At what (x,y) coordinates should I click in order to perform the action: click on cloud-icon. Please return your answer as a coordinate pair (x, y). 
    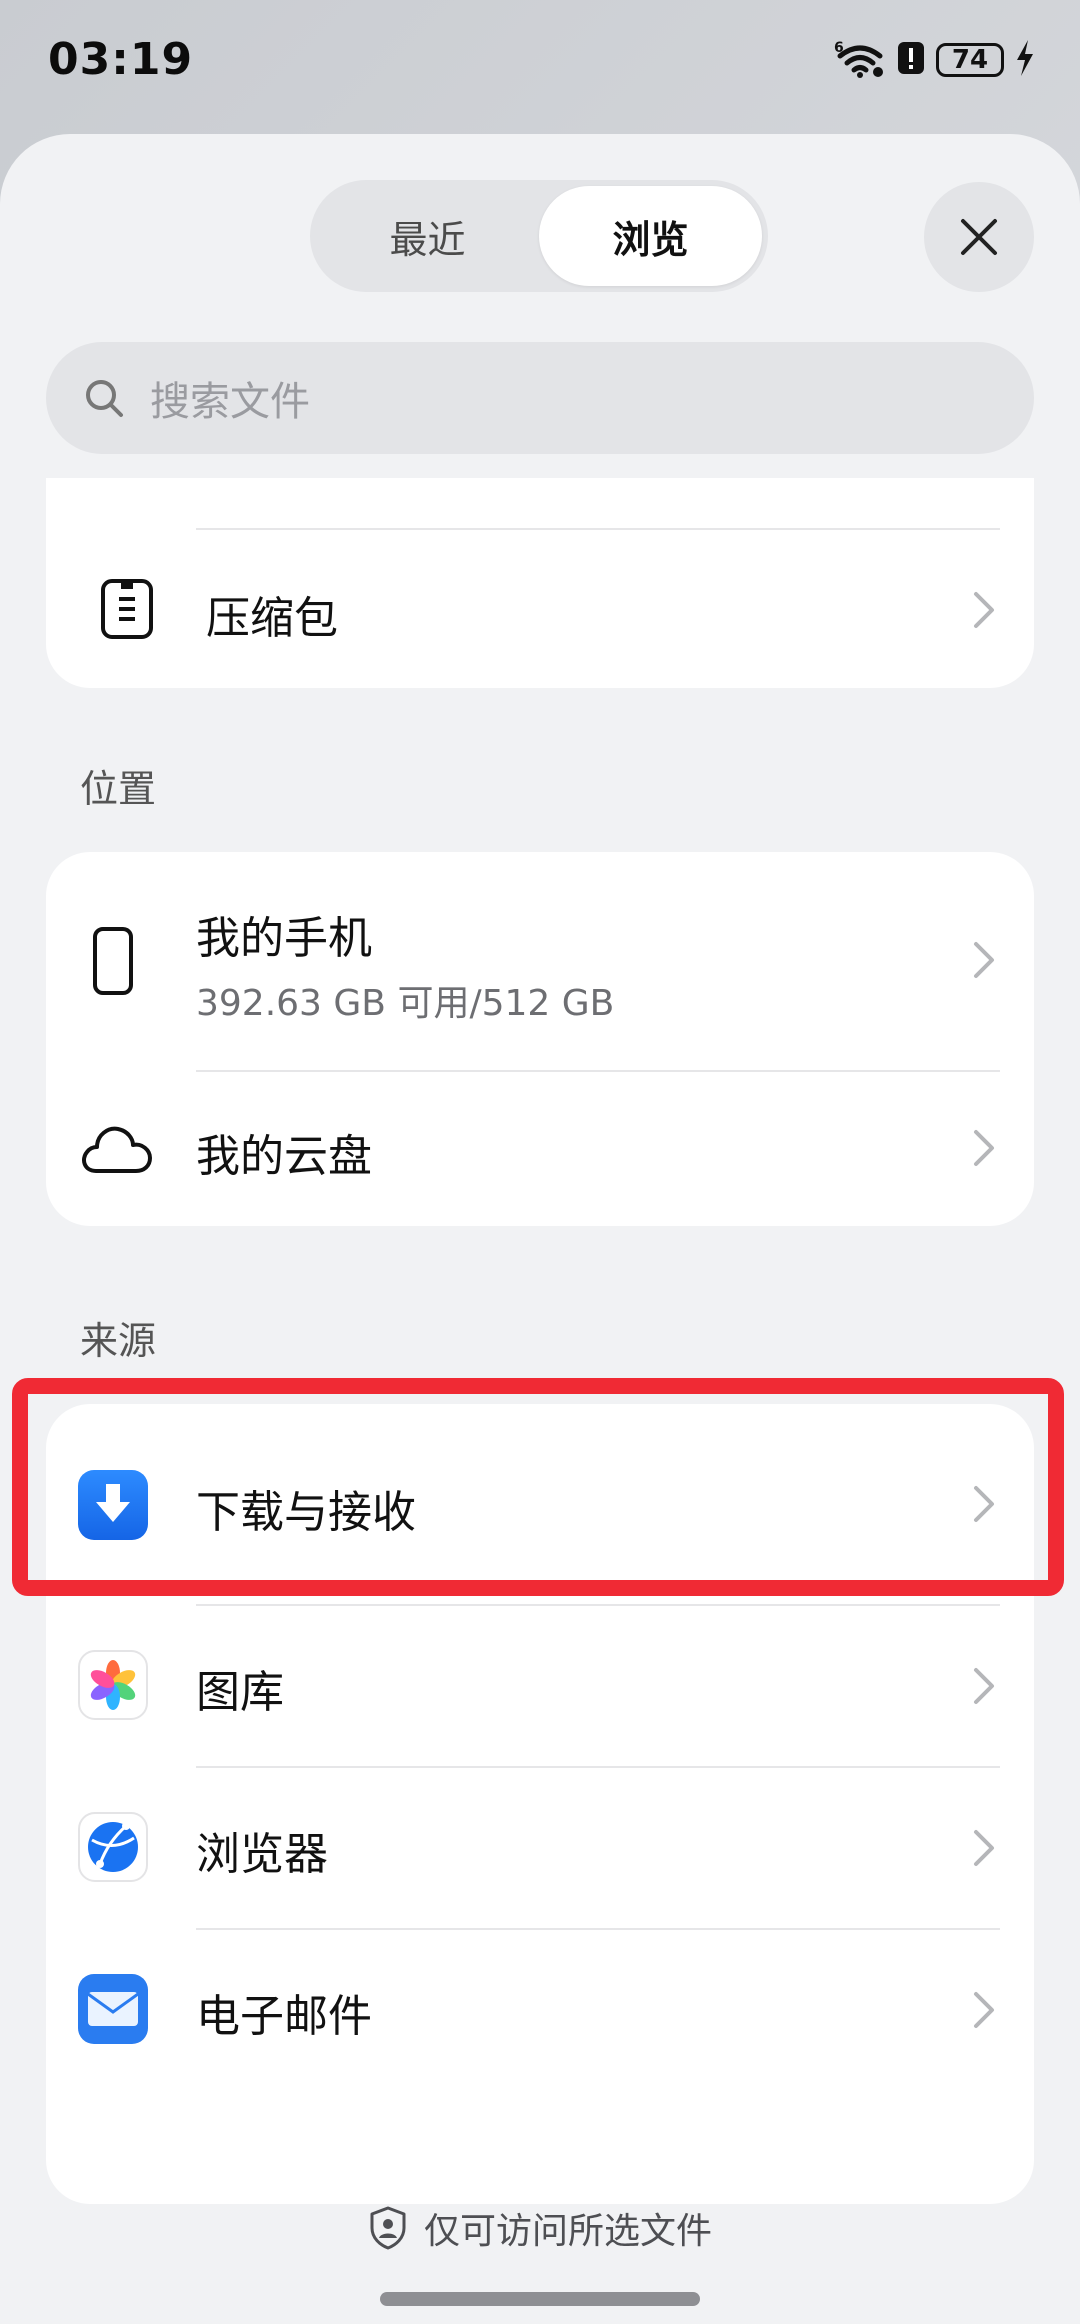
    Looking at the image, I should click on (116, 1149).